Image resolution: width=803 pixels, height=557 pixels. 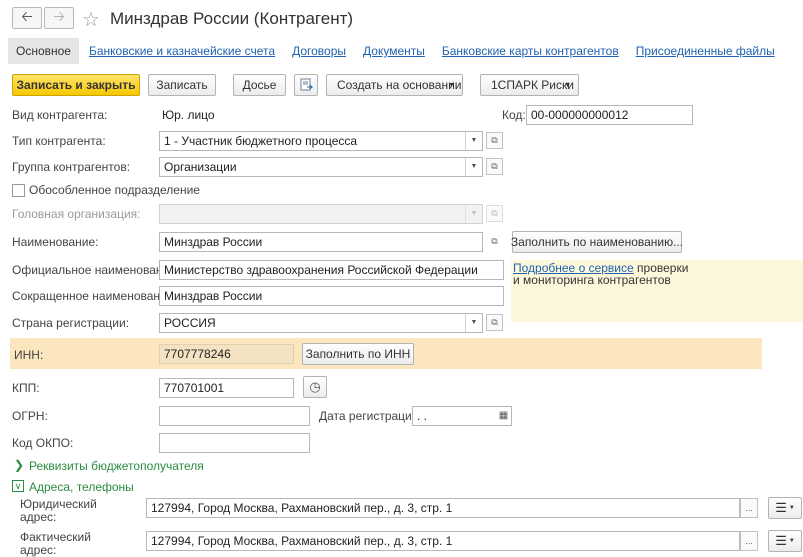 I want to click on kind-label: Вид контрагента:, so click(x=60, y=115).